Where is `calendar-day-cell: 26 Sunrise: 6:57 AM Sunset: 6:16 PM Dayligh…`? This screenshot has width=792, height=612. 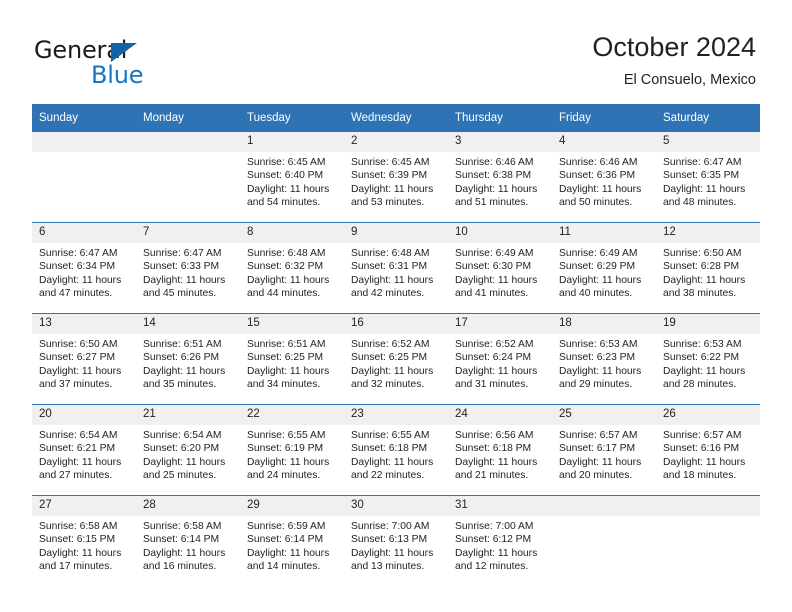
calendar-day-cell: 26 Sunrise: 6:57 AM Sunset: 6:16 PM Dayligh… is located at coordinates (708, 450).